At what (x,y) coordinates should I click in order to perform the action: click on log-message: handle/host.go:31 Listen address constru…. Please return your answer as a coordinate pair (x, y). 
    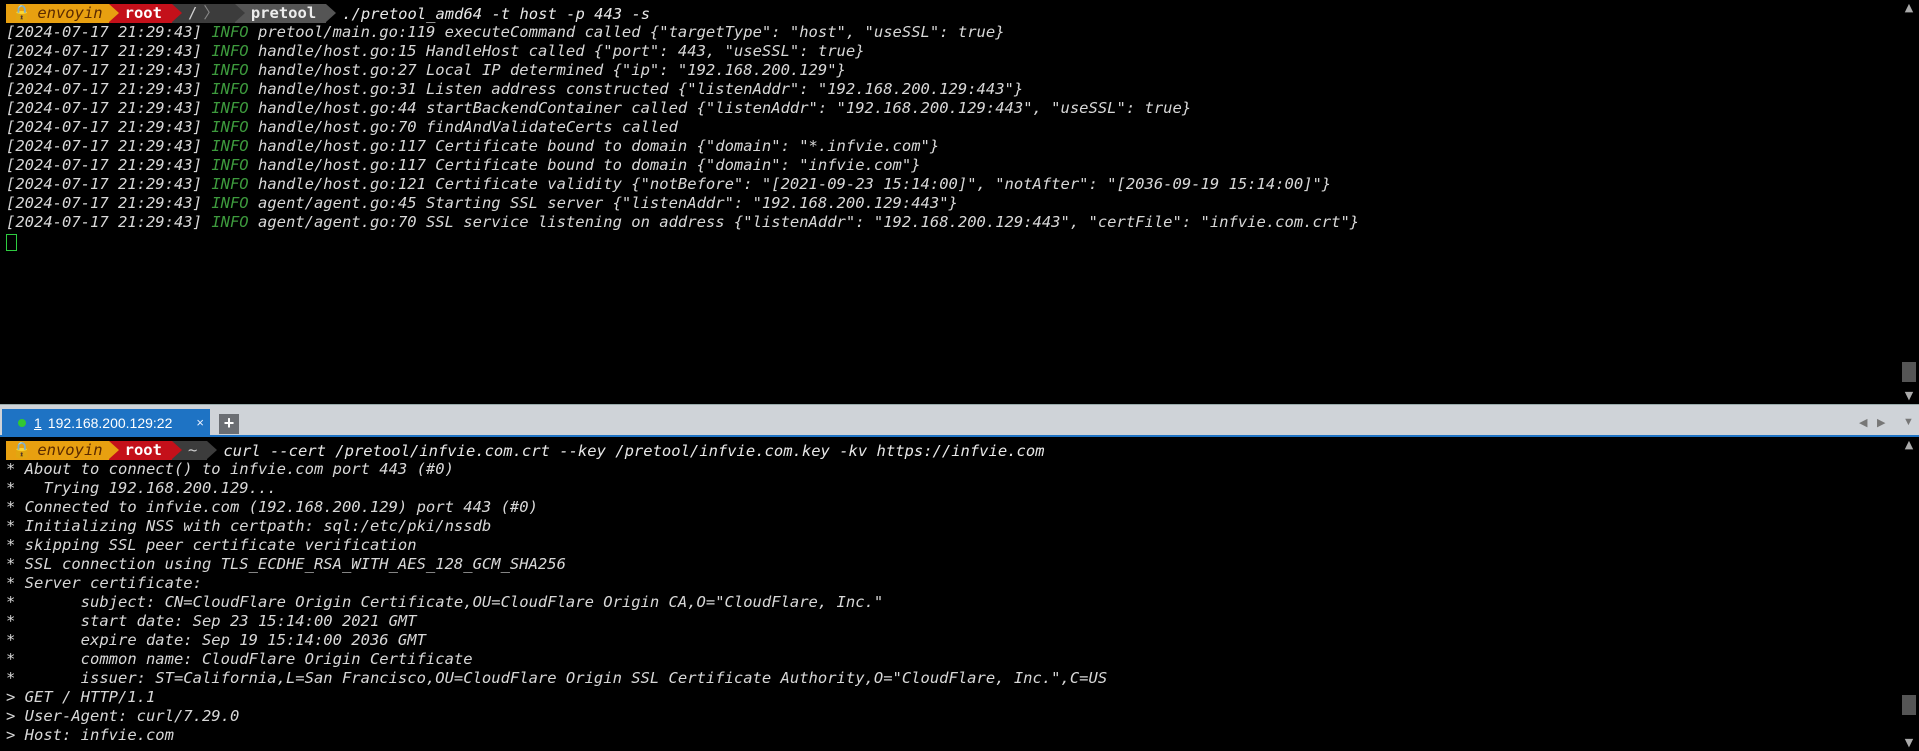
    Looking at the image, I should click on (640, 89).